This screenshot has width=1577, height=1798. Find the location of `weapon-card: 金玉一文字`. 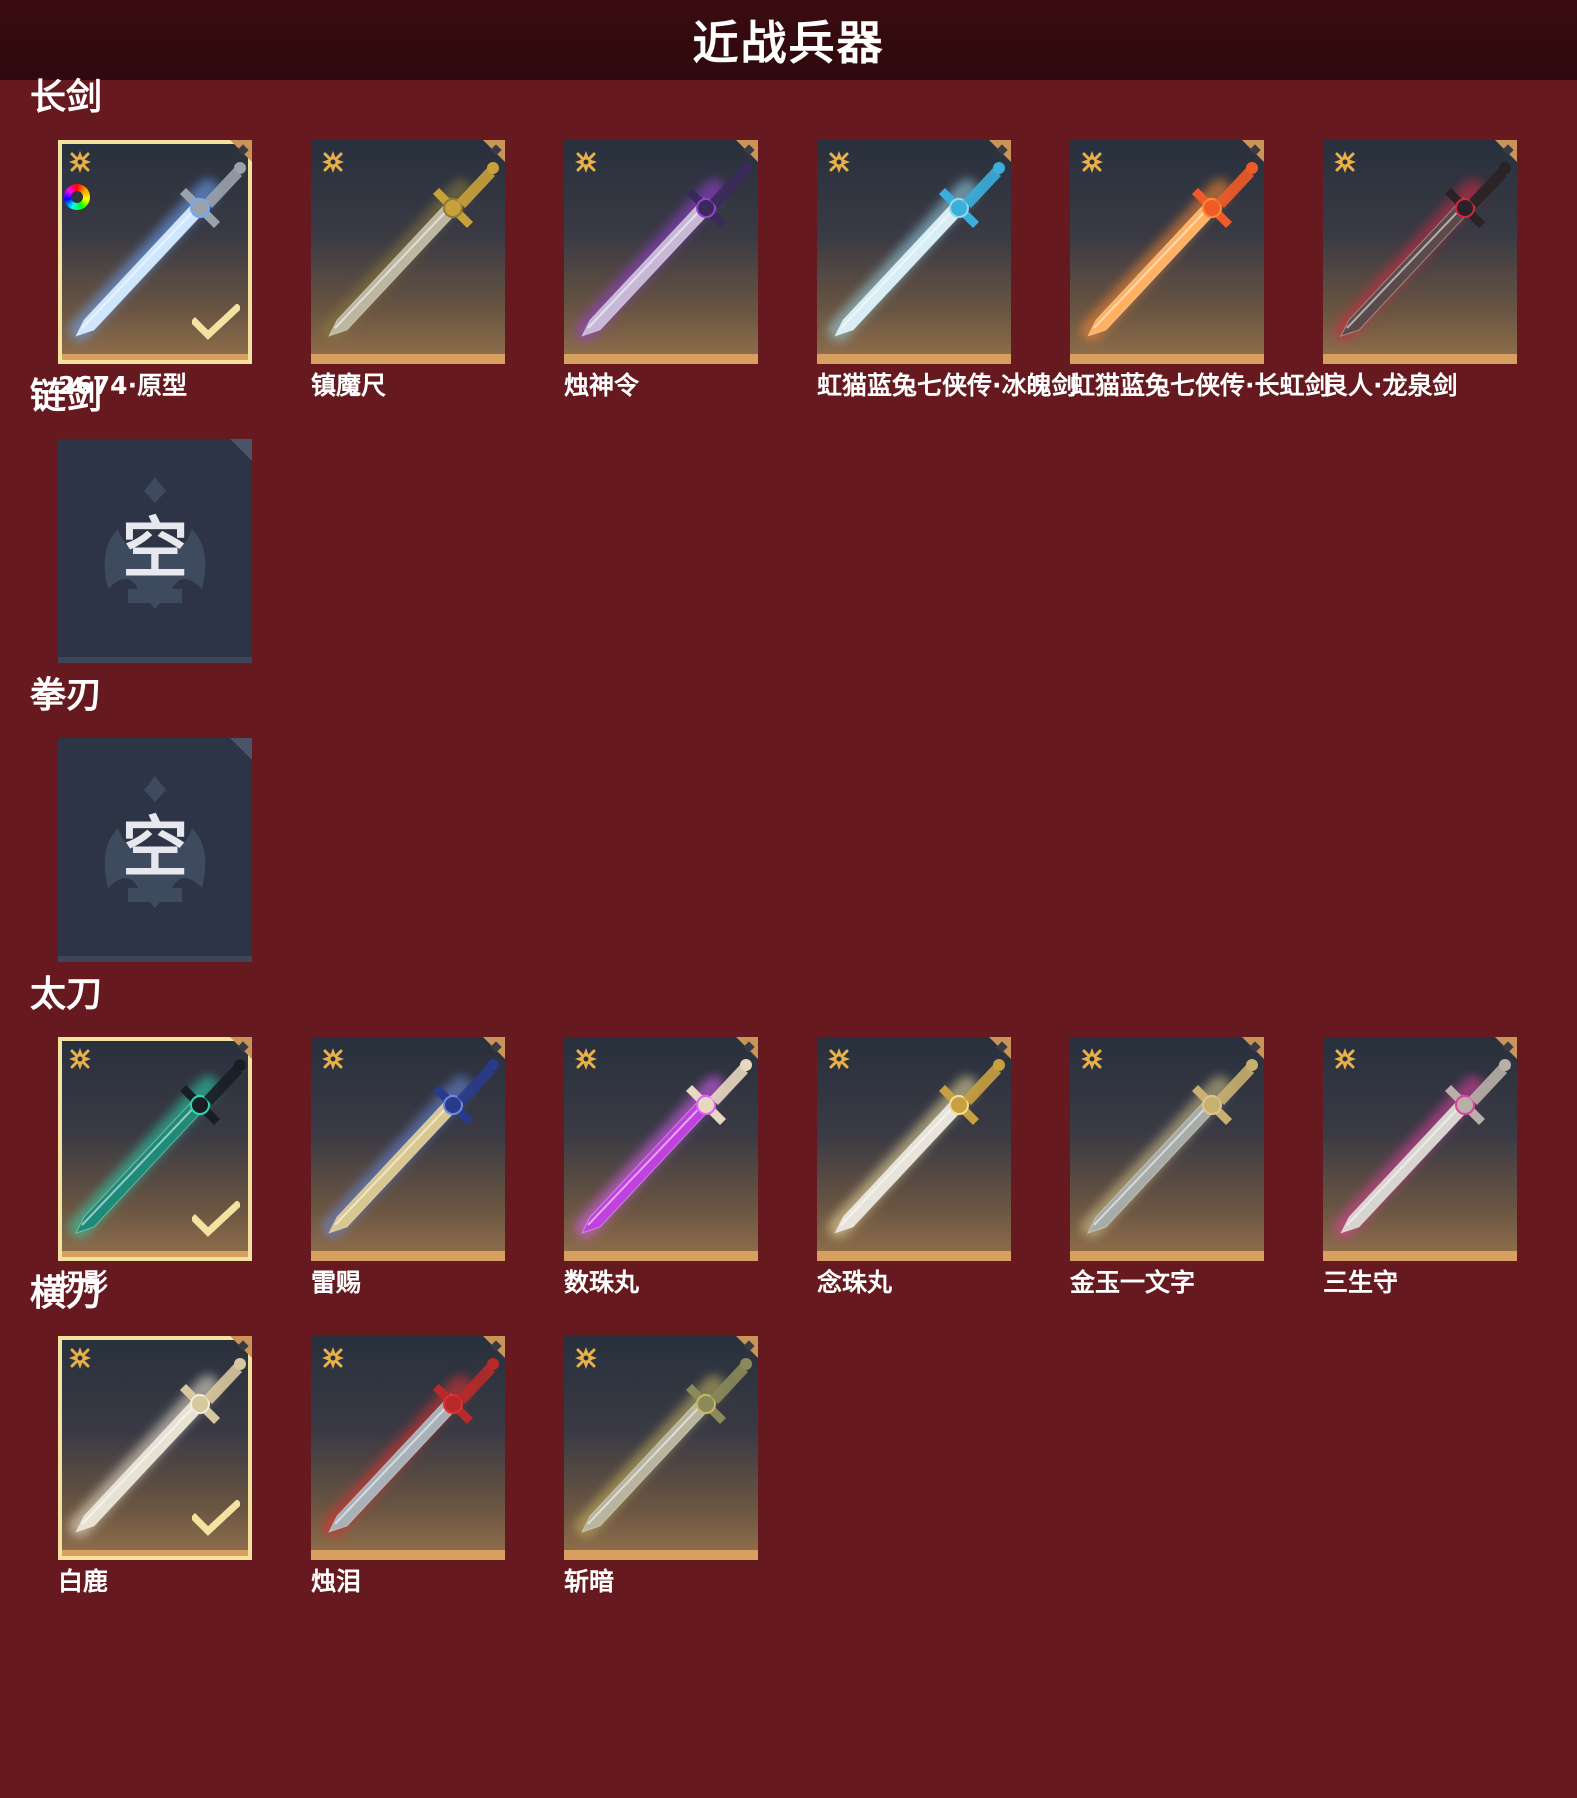

weapon-card: 金玉一文字 is located at coordinates (1167, 1168).